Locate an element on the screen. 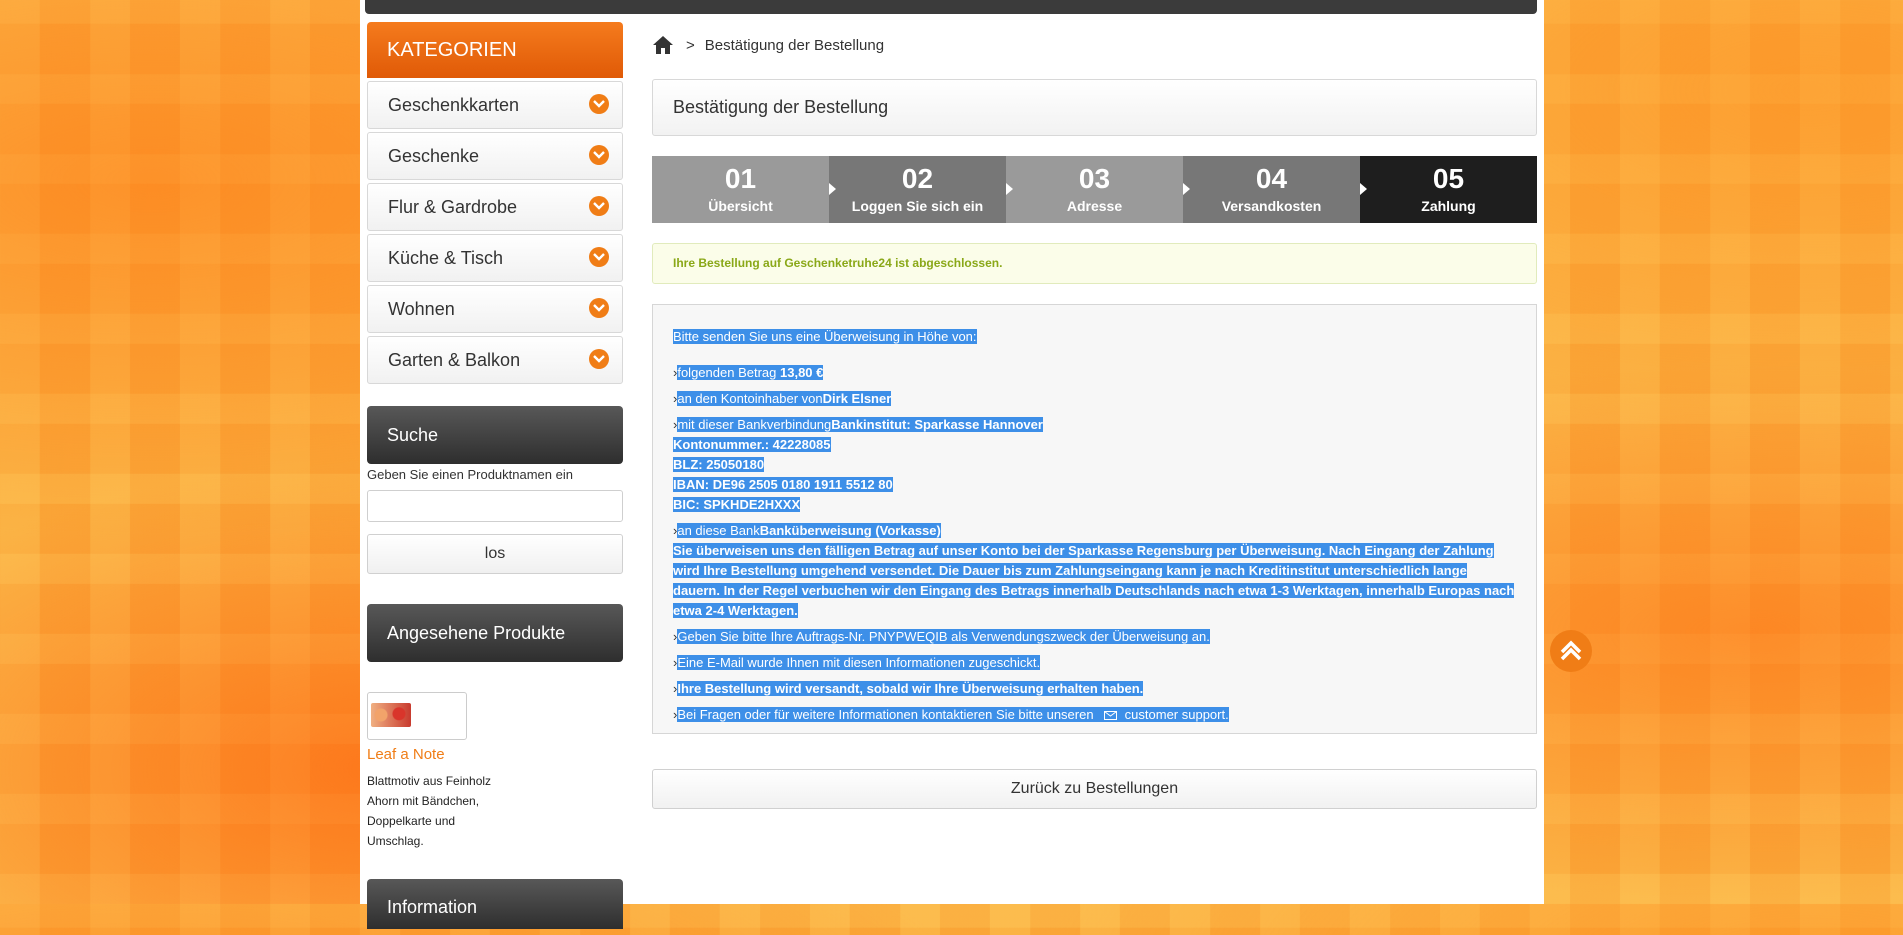  step-label: Loggen Sie sich ein is located at coordinates (917, 206).